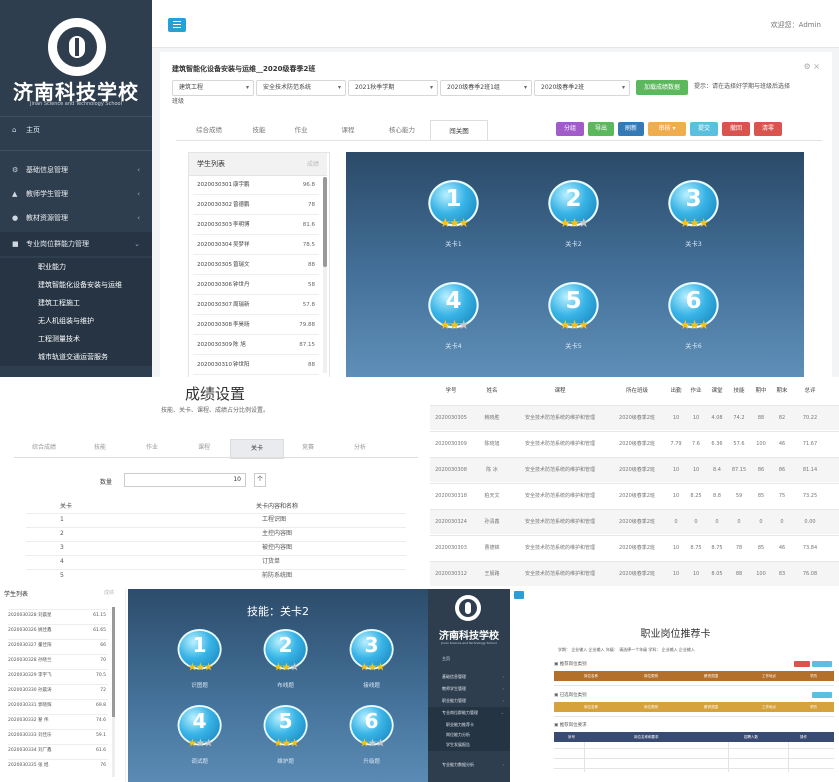 This screenshot has height=782, width=839. I want to click on level-button-6: 6 ★★★ 升级题, so click(371, 737).